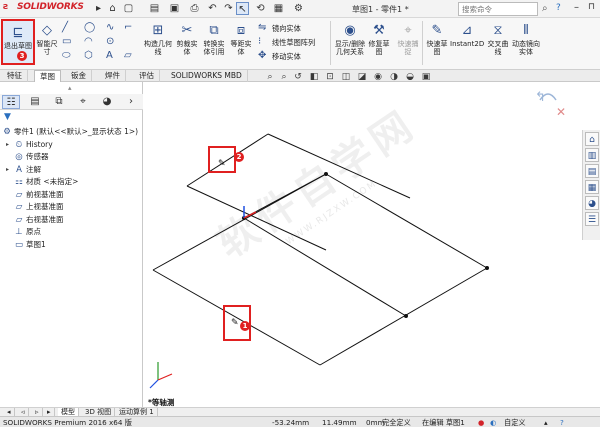 Image resolution: width=600 pixels, height=427 pixels. Describe the element at coordinates (592, 139) in the screenshot. I see `solidworks-resources-icon: ⌂` at that location.